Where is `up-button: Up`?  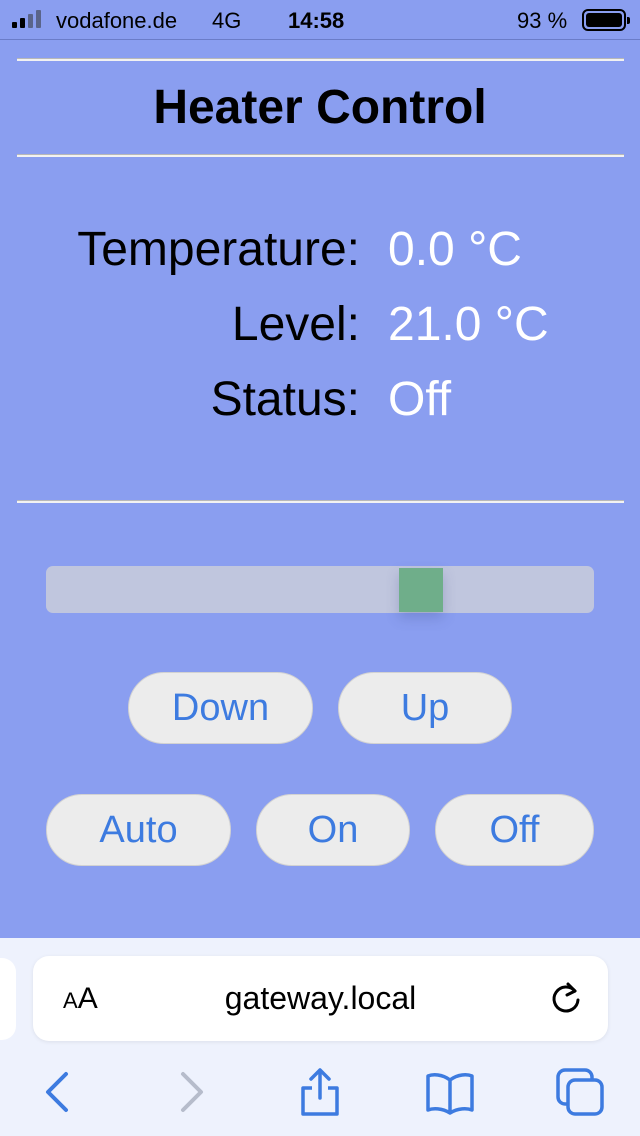
up-button: Up is located at coordinates (425, 708).